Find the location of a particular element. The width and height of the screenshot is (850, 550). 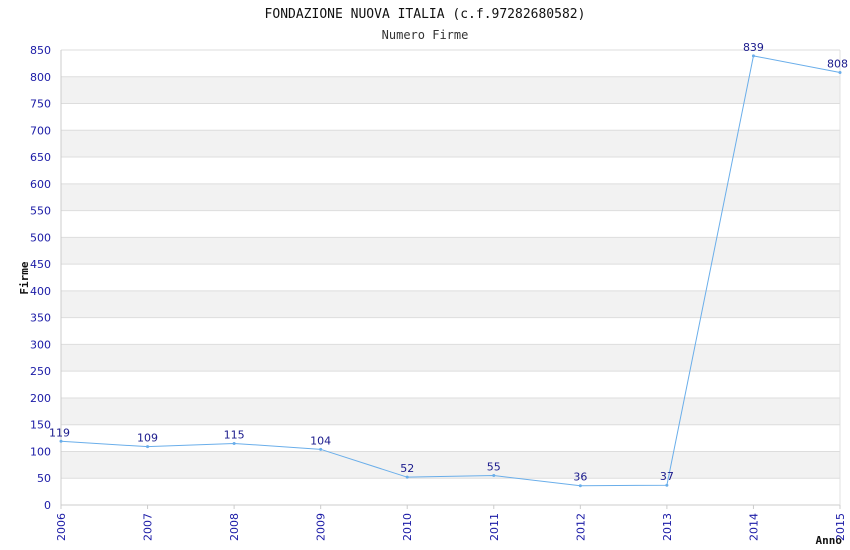

y-tick-label: 150 is located at coordinates (40, 425).